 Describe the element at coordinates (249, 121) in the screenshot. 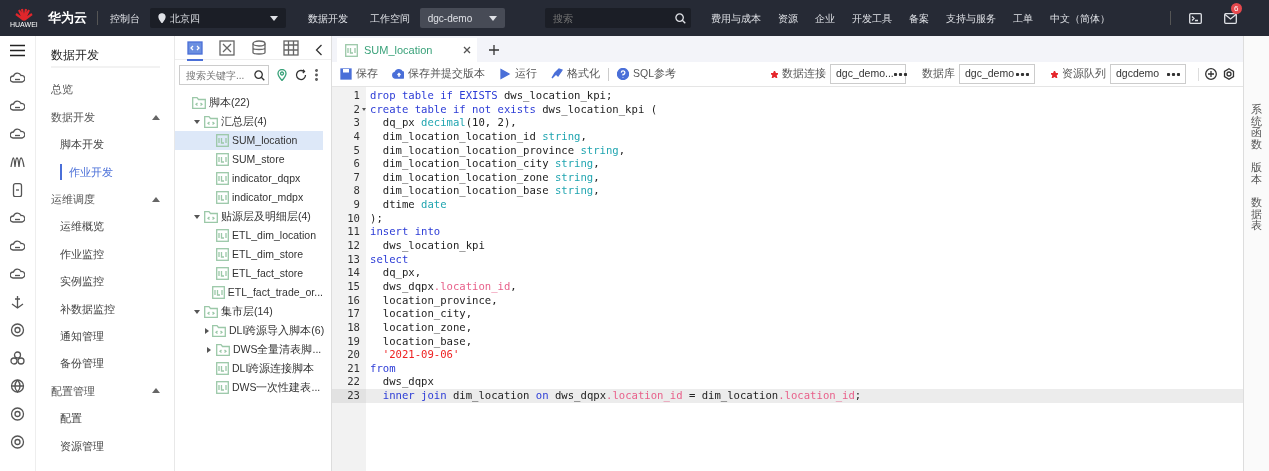

I see `folder-item: 汇总层(4)` at that location.